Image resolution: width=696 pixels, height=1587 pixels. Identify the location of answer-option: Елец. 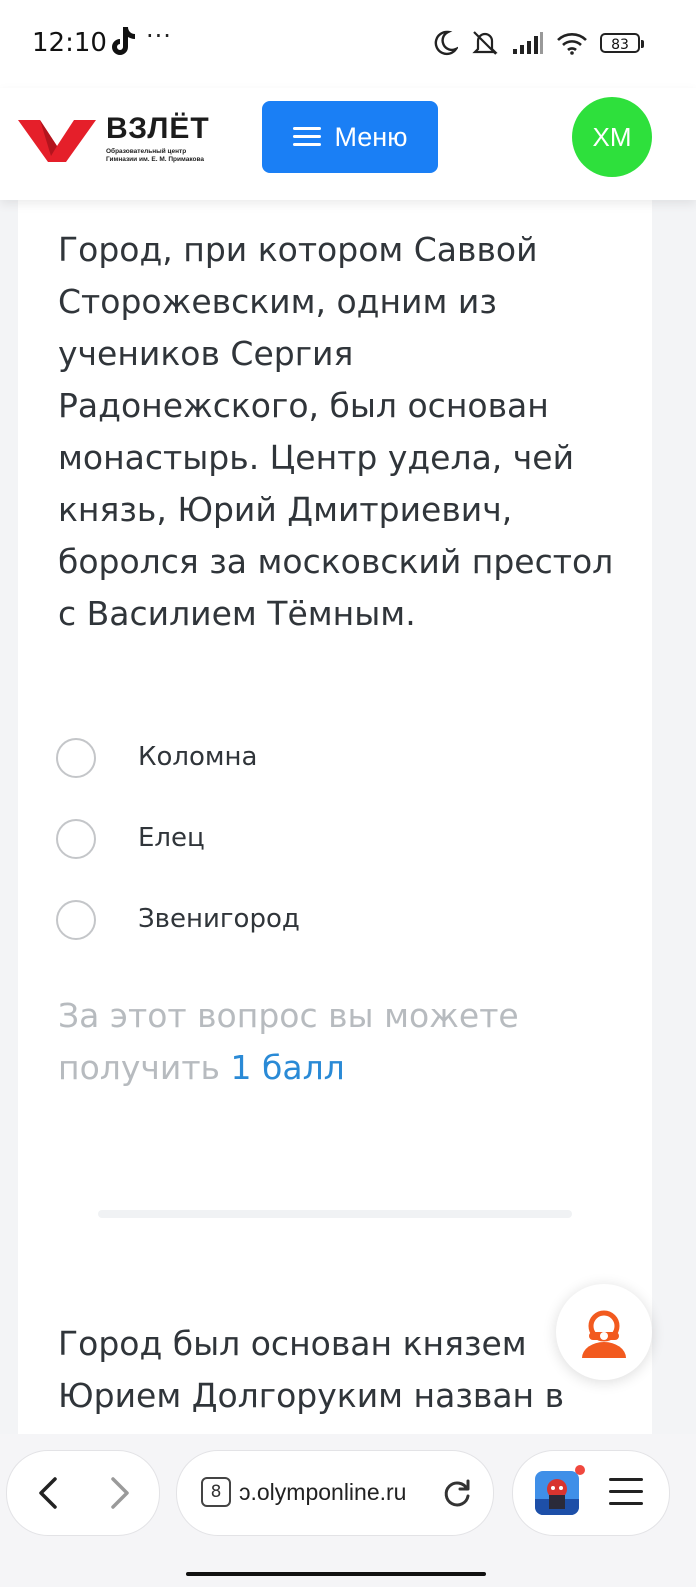
(336, 857).